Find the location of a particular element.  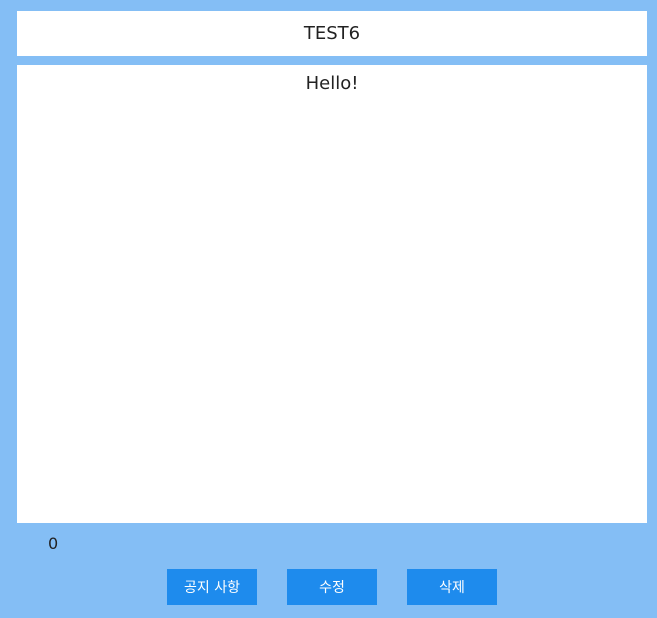

post-title-box: TEST6 is located at coordinates (332, 33).